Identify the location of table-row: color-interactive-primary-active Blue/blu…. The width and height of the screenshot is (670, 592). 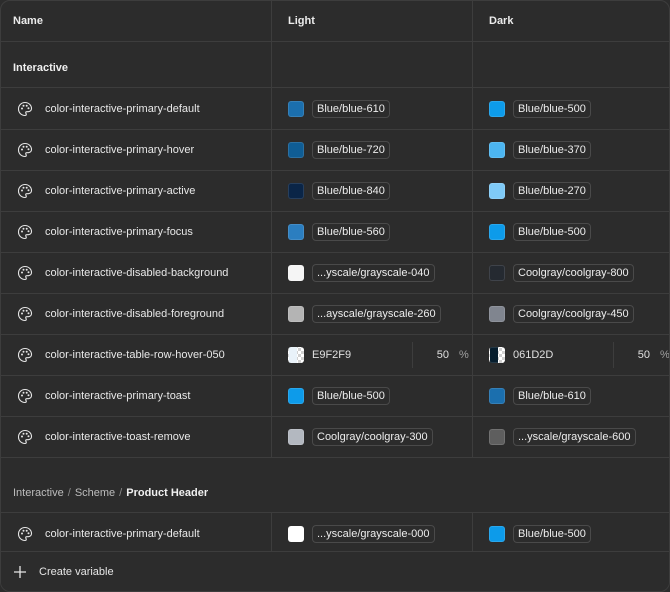
(335, 191).